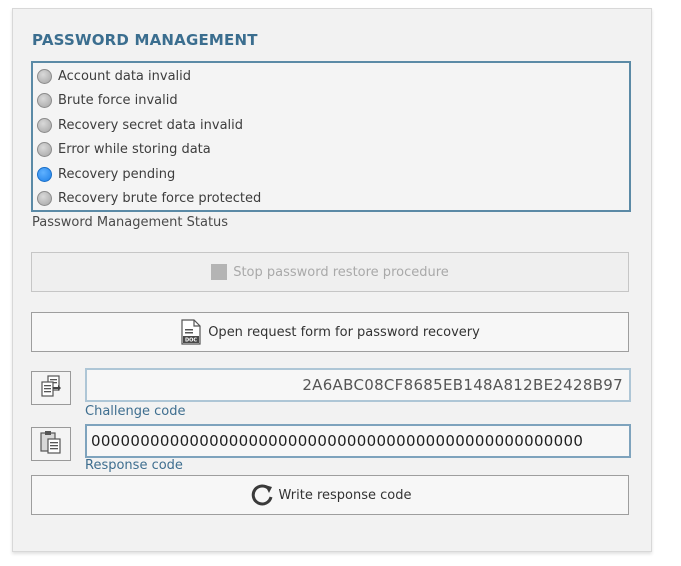 The width and height of the screenshot is (681, 566). I want to click on write-response-code-button: Write response code, so click(330, 495).